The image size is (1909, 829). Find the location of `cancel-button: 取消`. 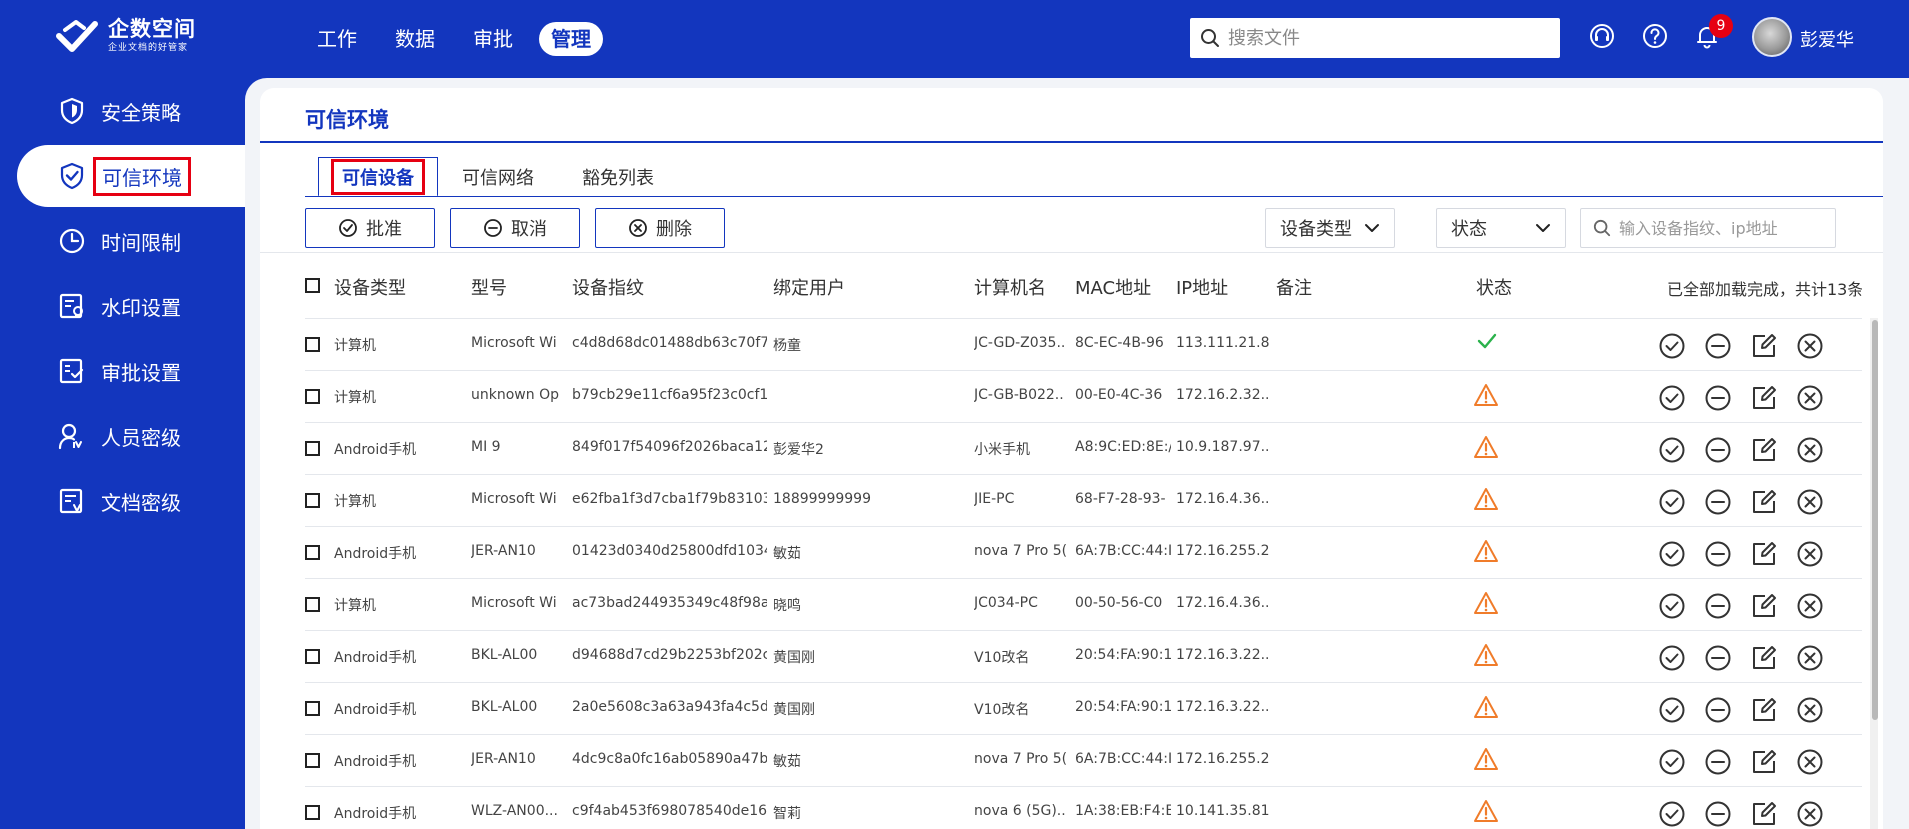

cancel-button: 取消 is located at coordinates (515, 228).